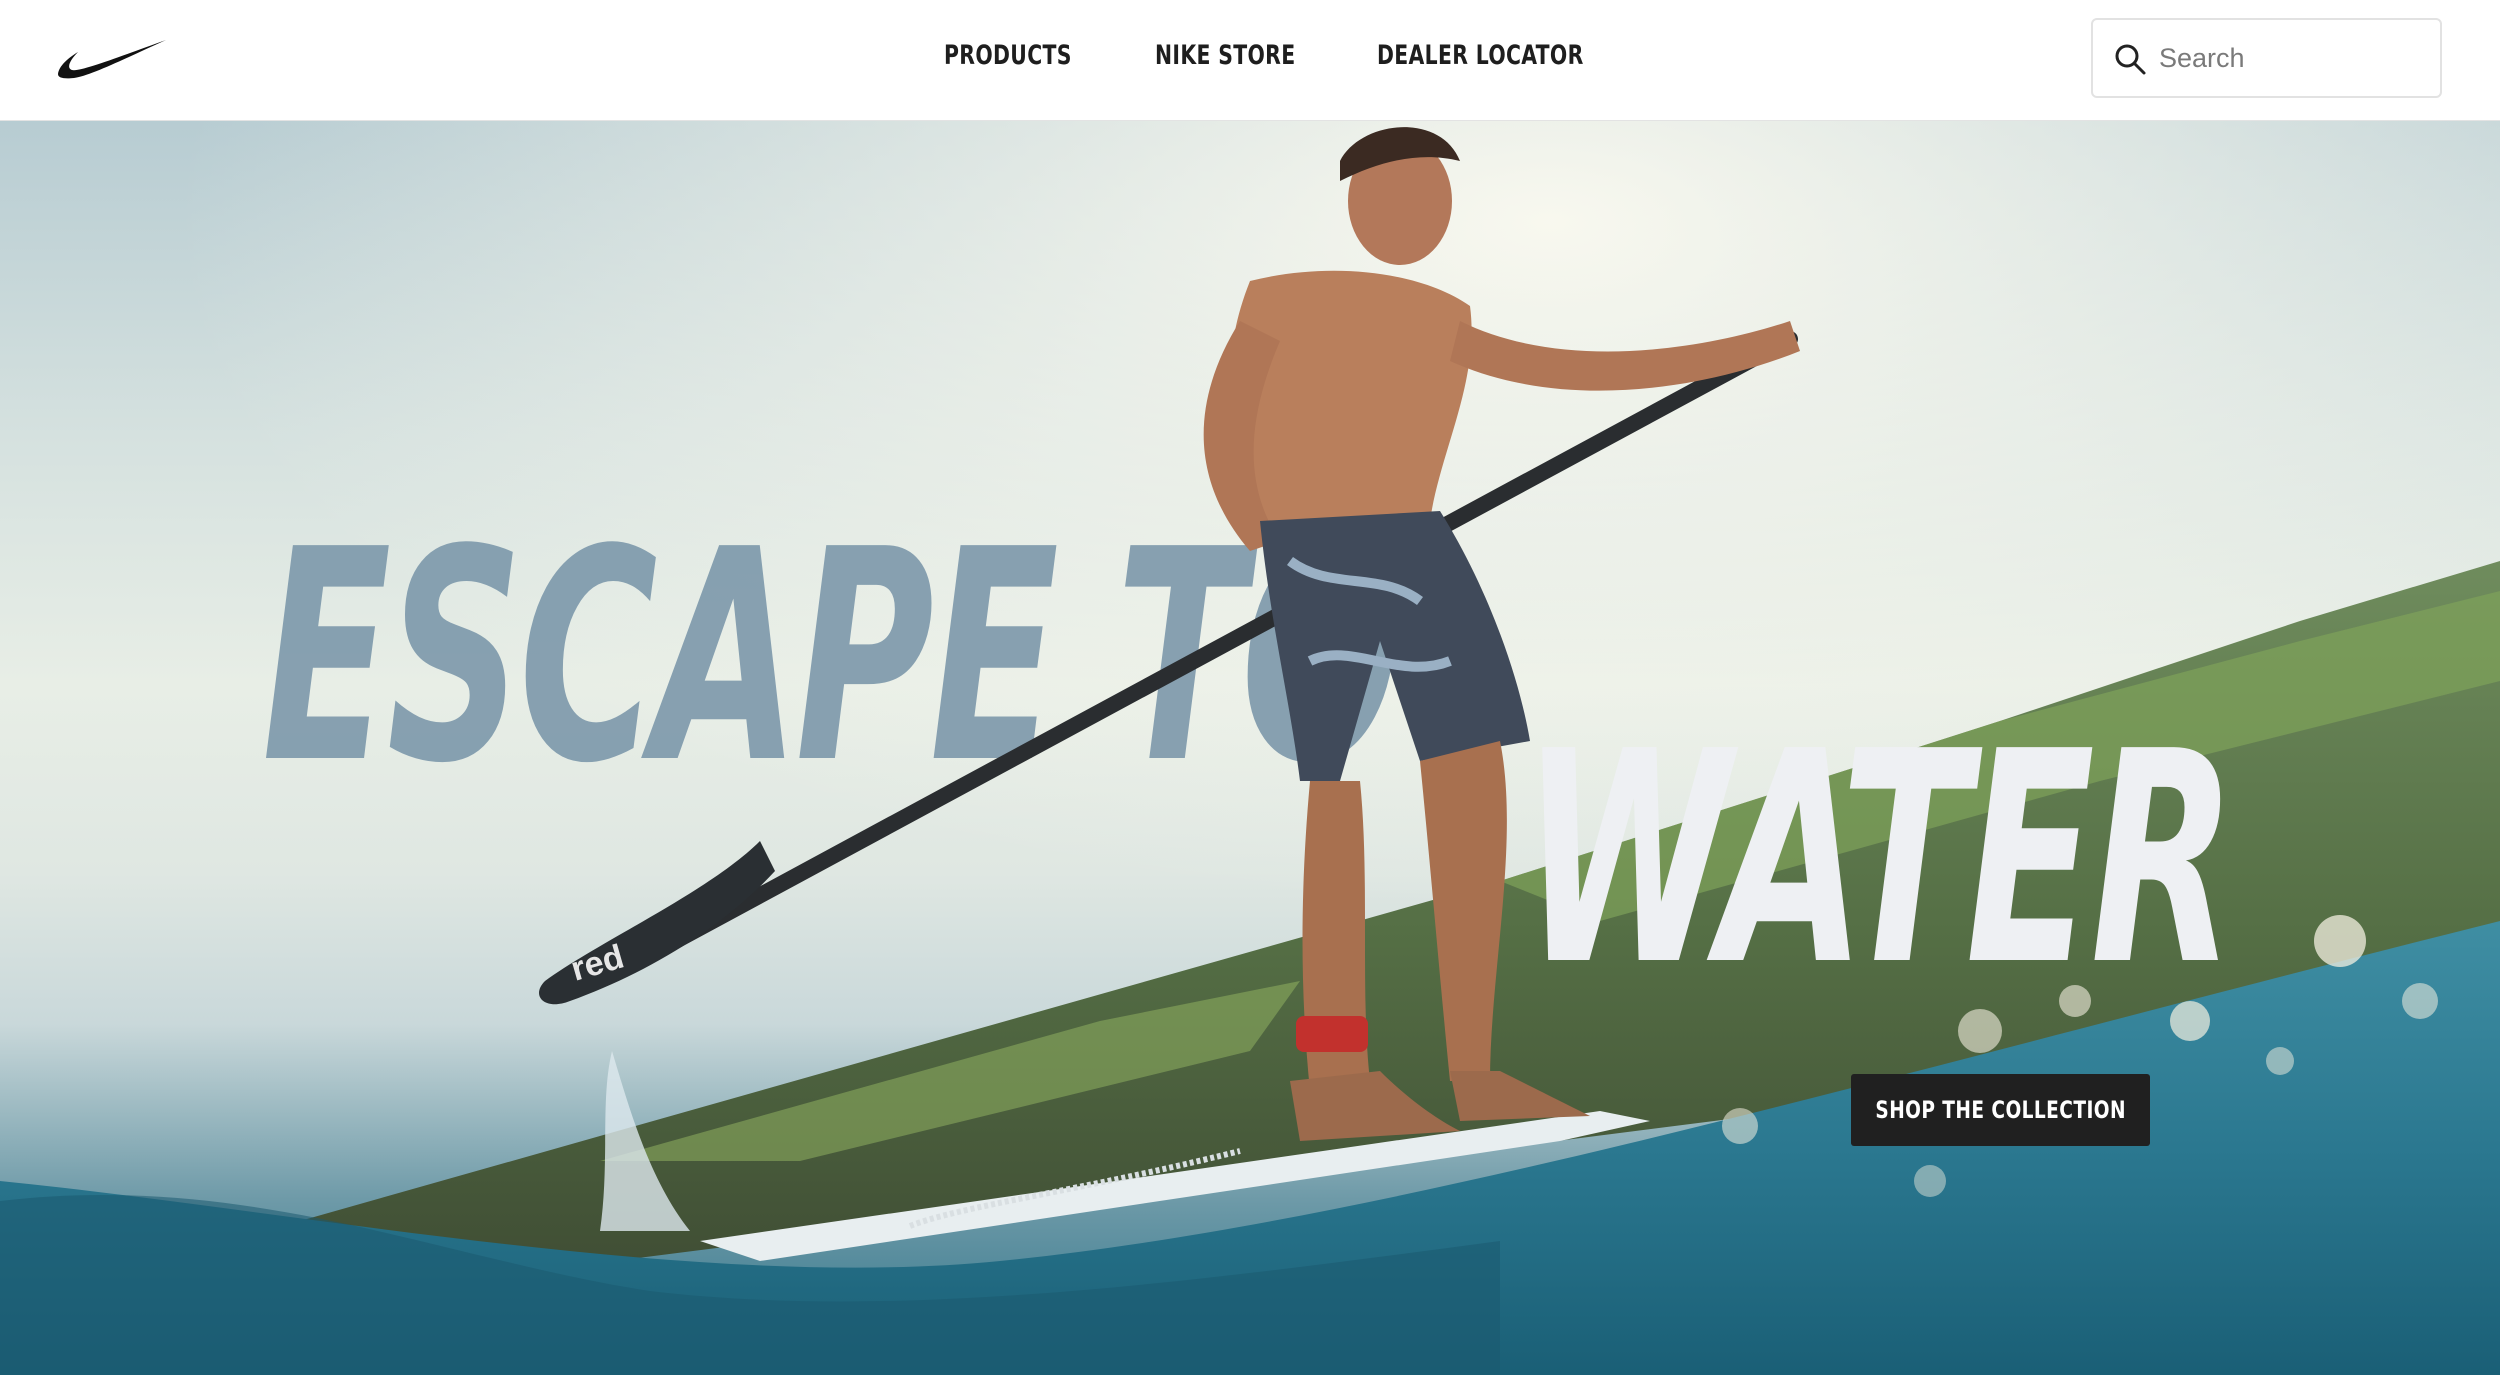  I want to click on nav-dealer-locator: DEALER LOCATOR, so click(1480, 55).